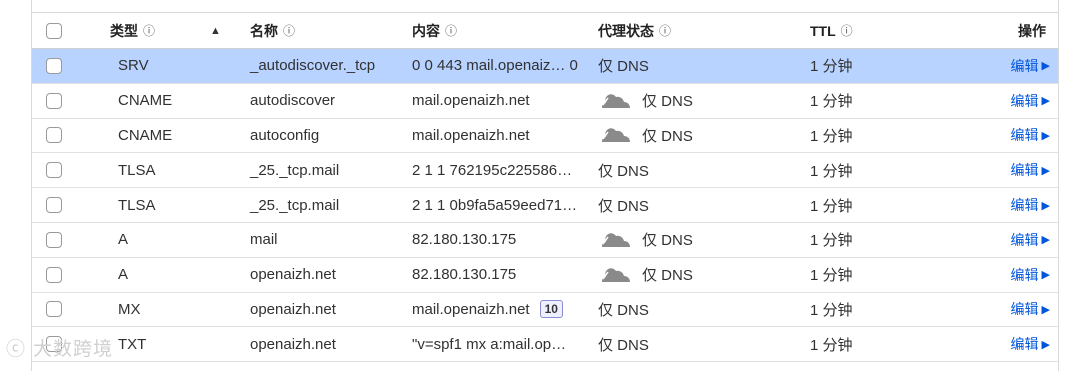  I want to click on sort-ascending-icon: ▲, so click(215, 30).